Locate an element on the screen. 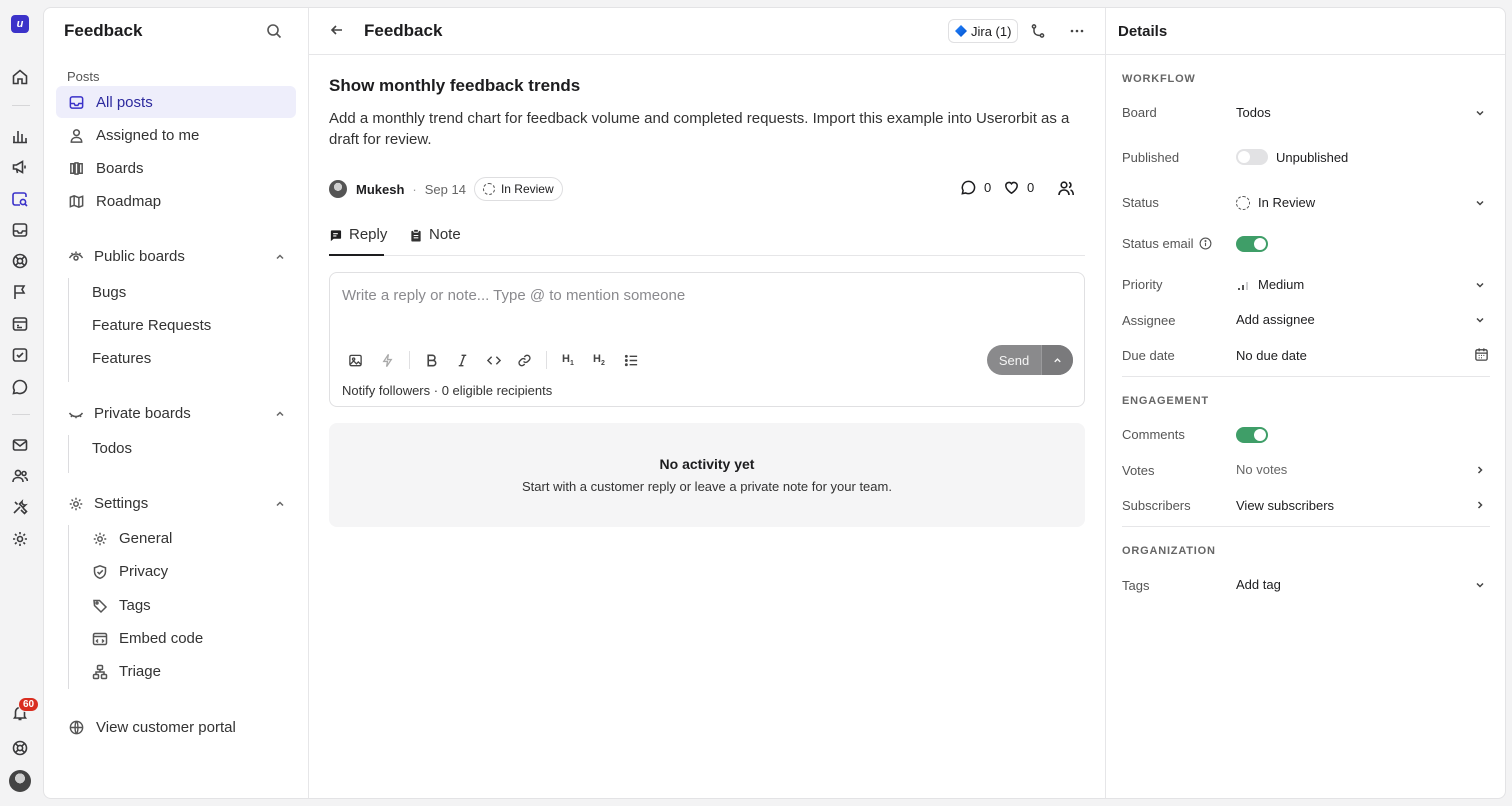  board-item-bugs: Bugs is located at coordinates (109, 292).